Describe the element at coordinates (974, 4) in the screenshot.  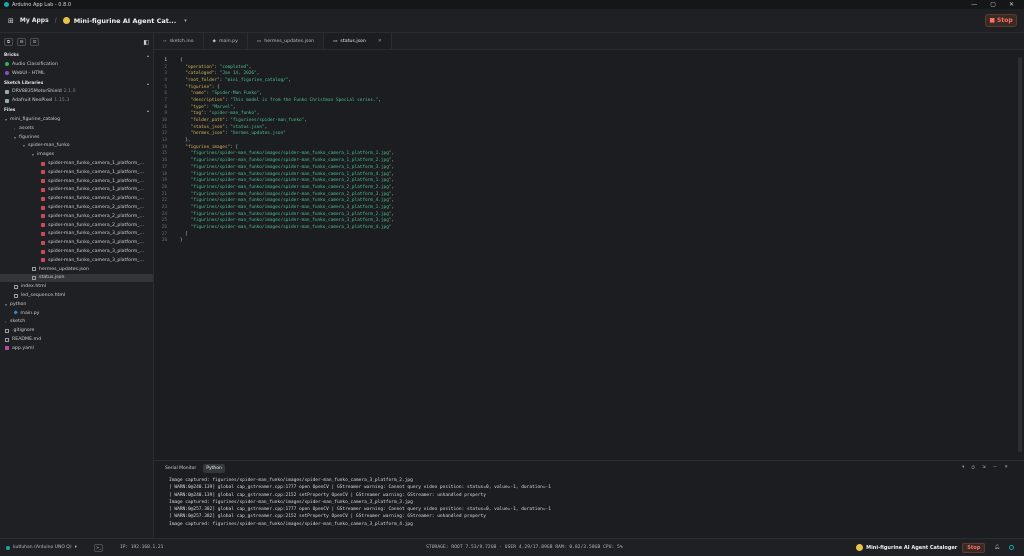
I see `minimize-icon: —` at that location.